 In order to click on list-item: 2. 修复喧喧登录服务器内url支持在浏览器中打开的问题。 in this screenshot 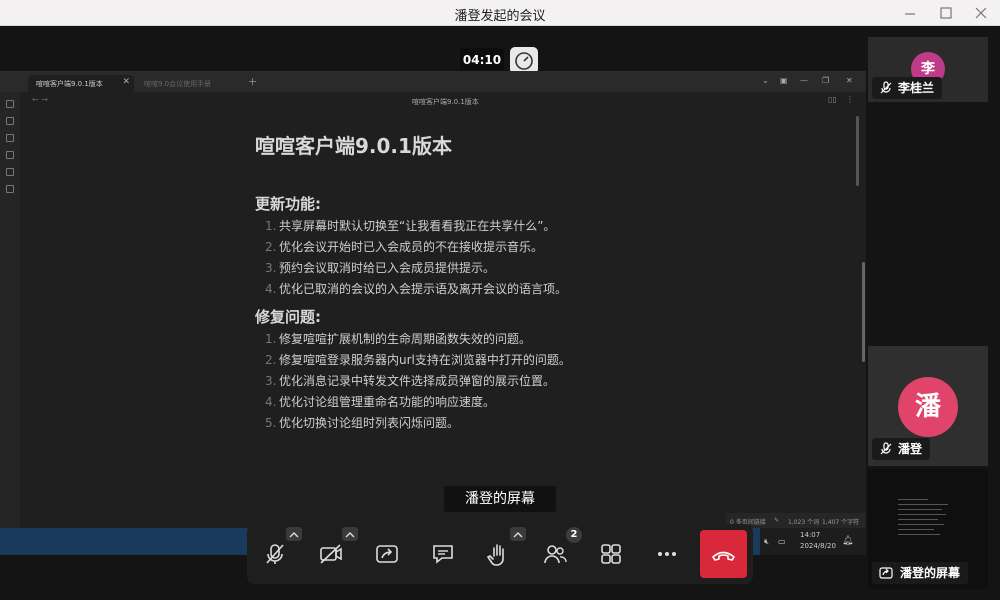, I will do `click(418, 360)`.